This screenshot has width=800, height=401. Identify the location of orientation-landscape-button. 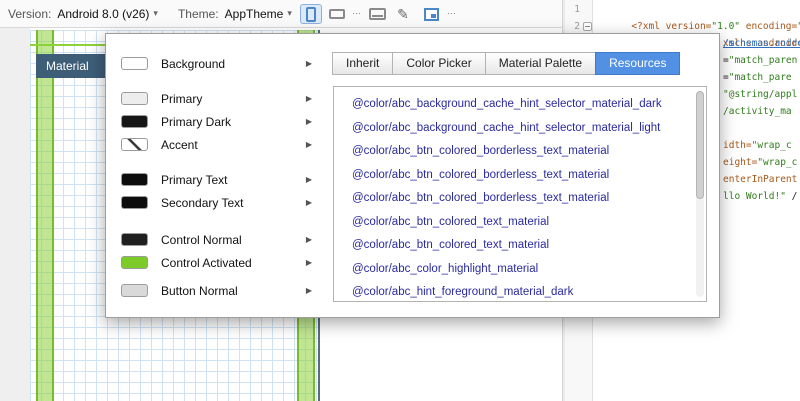
(337, 14).